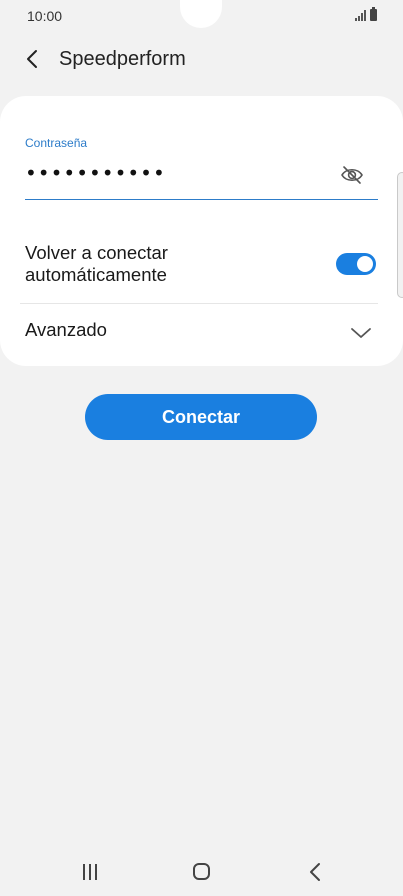  Describe the element at coordinates (365, 264) in the screenshot. I see `toggle-knob` at that location.